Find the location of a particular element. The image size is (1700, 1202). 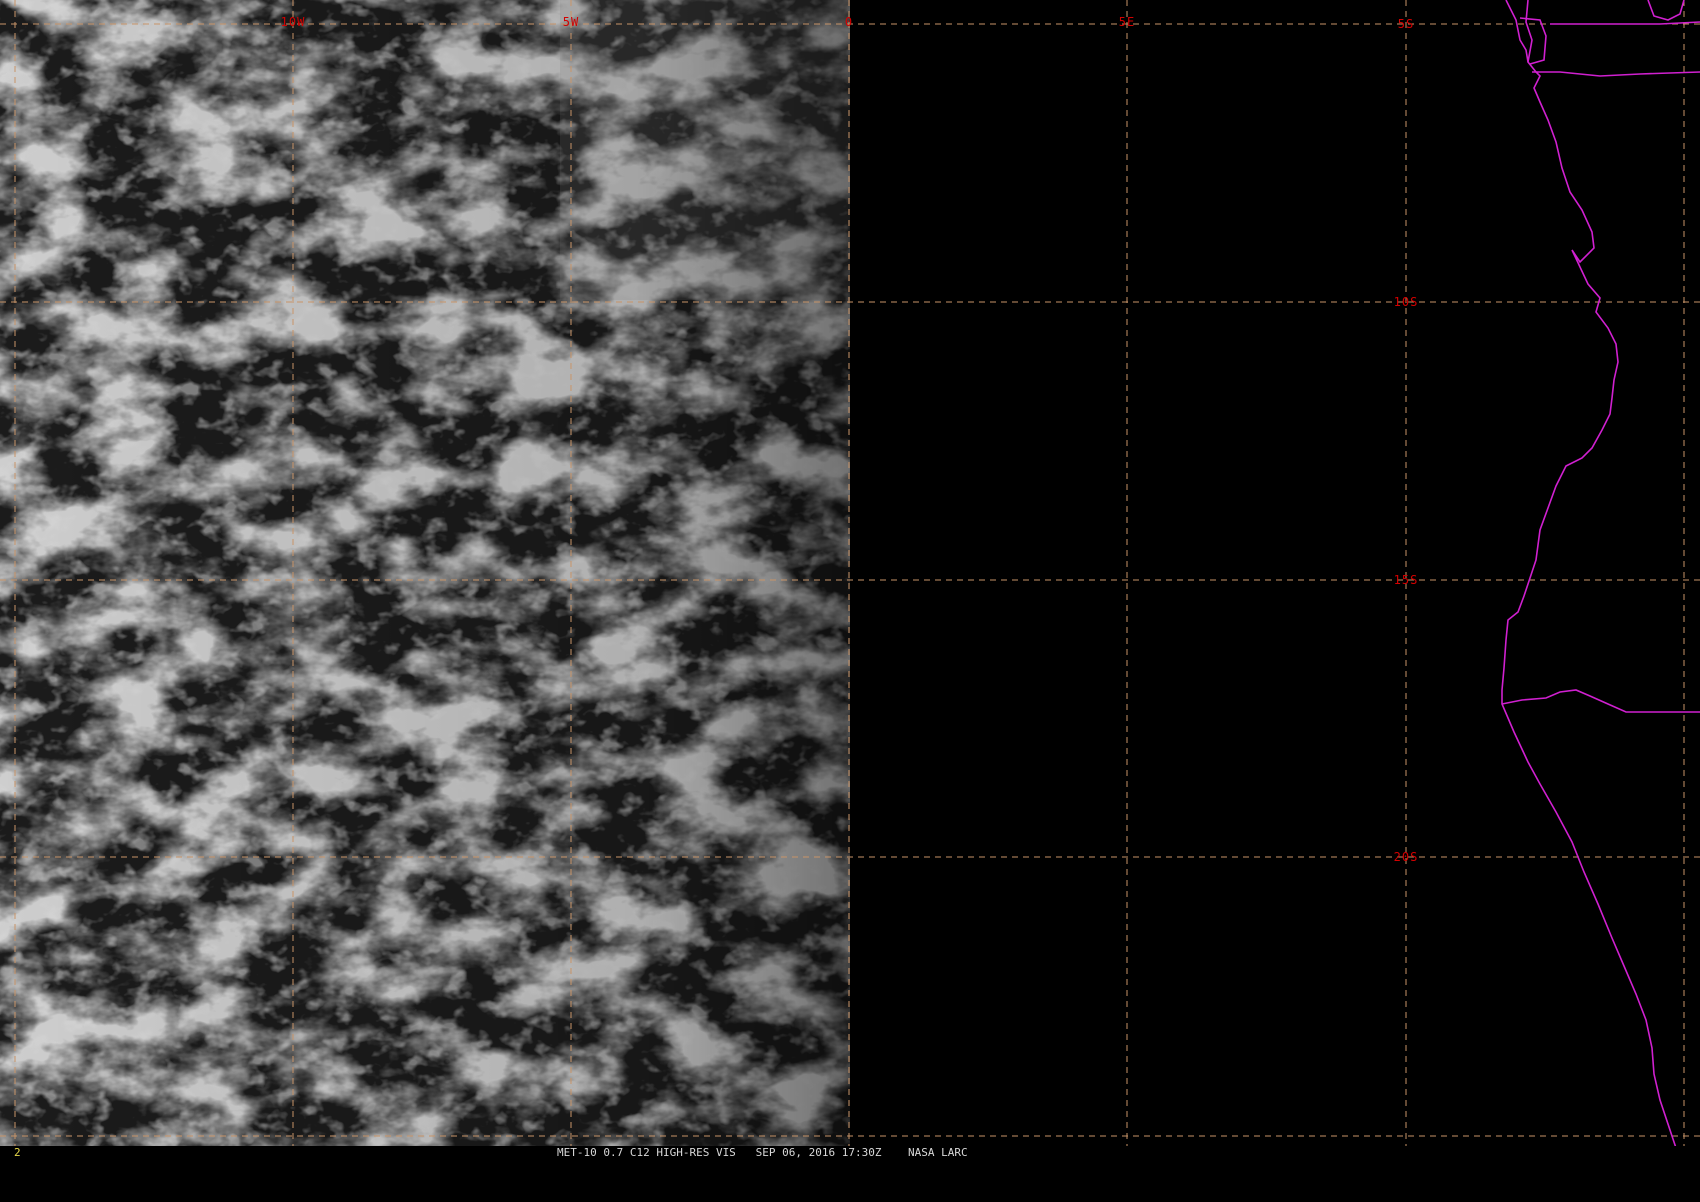

latitude-label: 5S is located at coordinates (1406, 24).